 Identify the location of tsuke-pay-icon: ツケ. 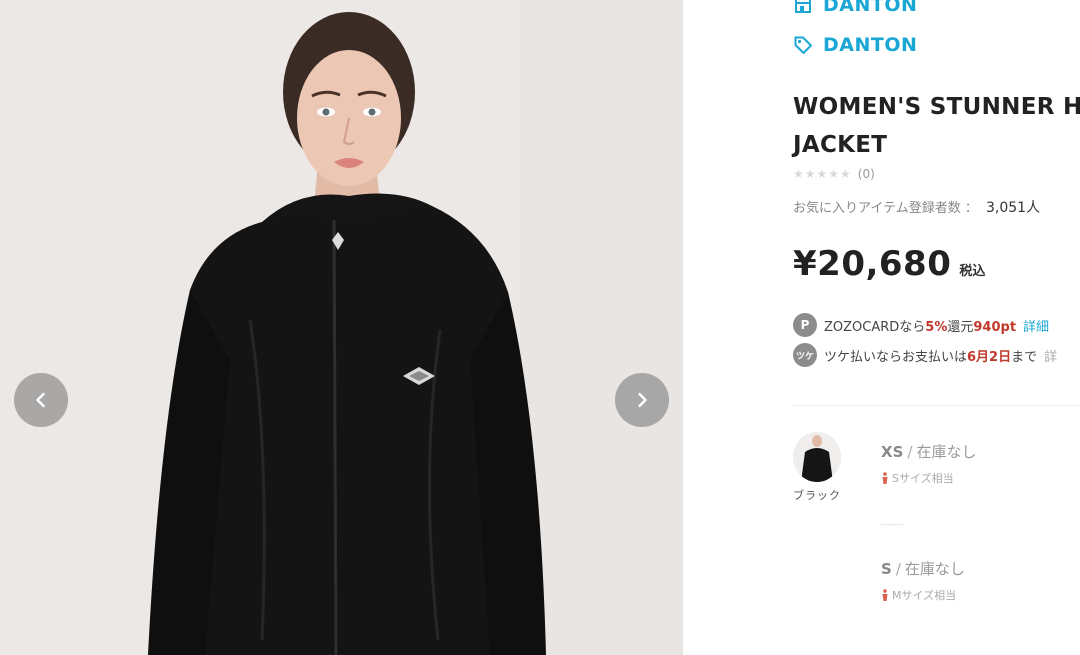
(805, 355).